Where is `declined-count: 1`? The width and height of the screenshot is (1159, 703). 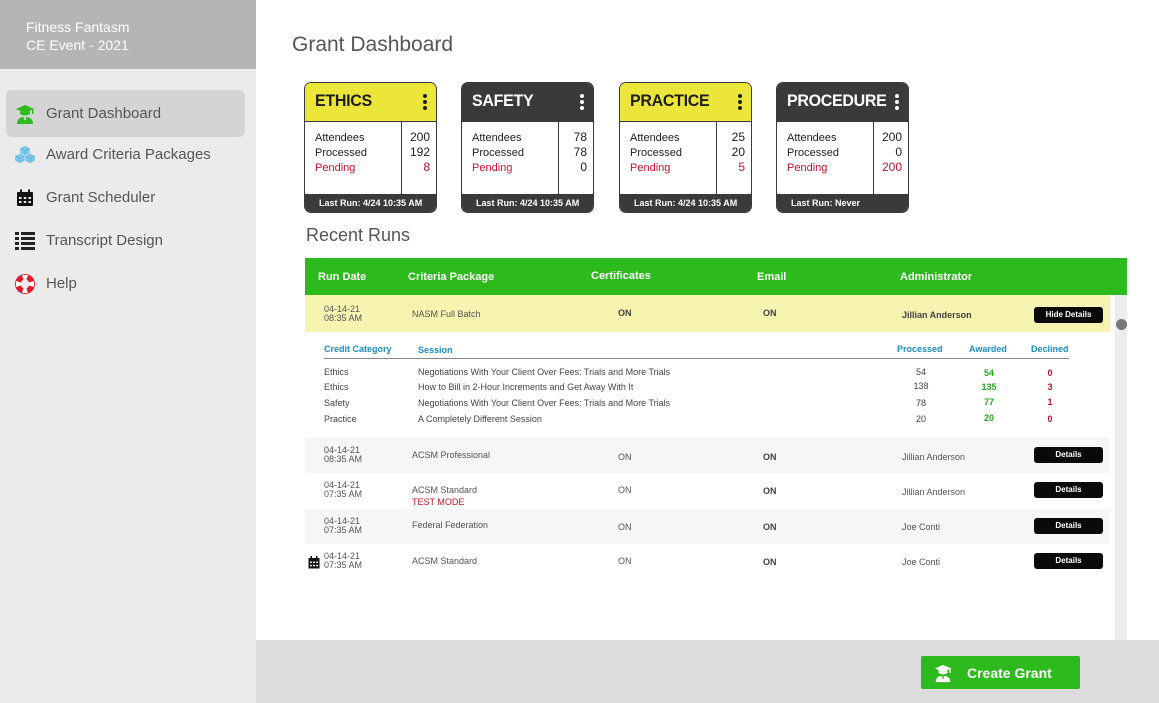
declined-count: 1 is located at coordinates (1050, 402).